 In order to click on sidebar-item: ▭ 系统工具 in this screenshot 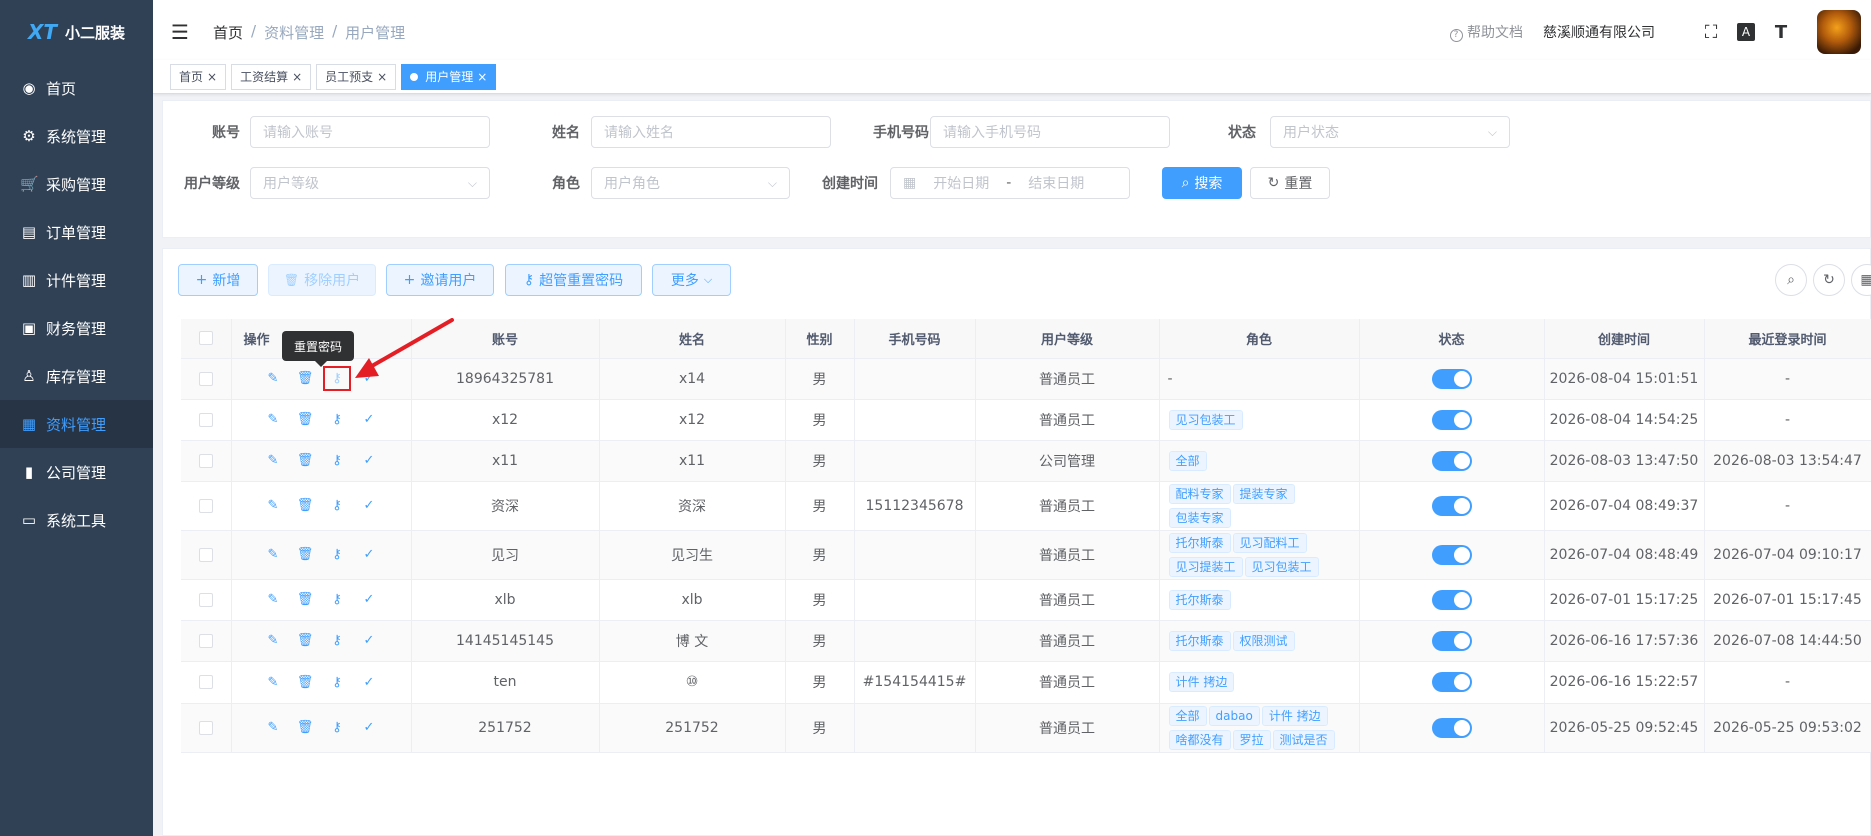, I will do `click(76, 520)`.